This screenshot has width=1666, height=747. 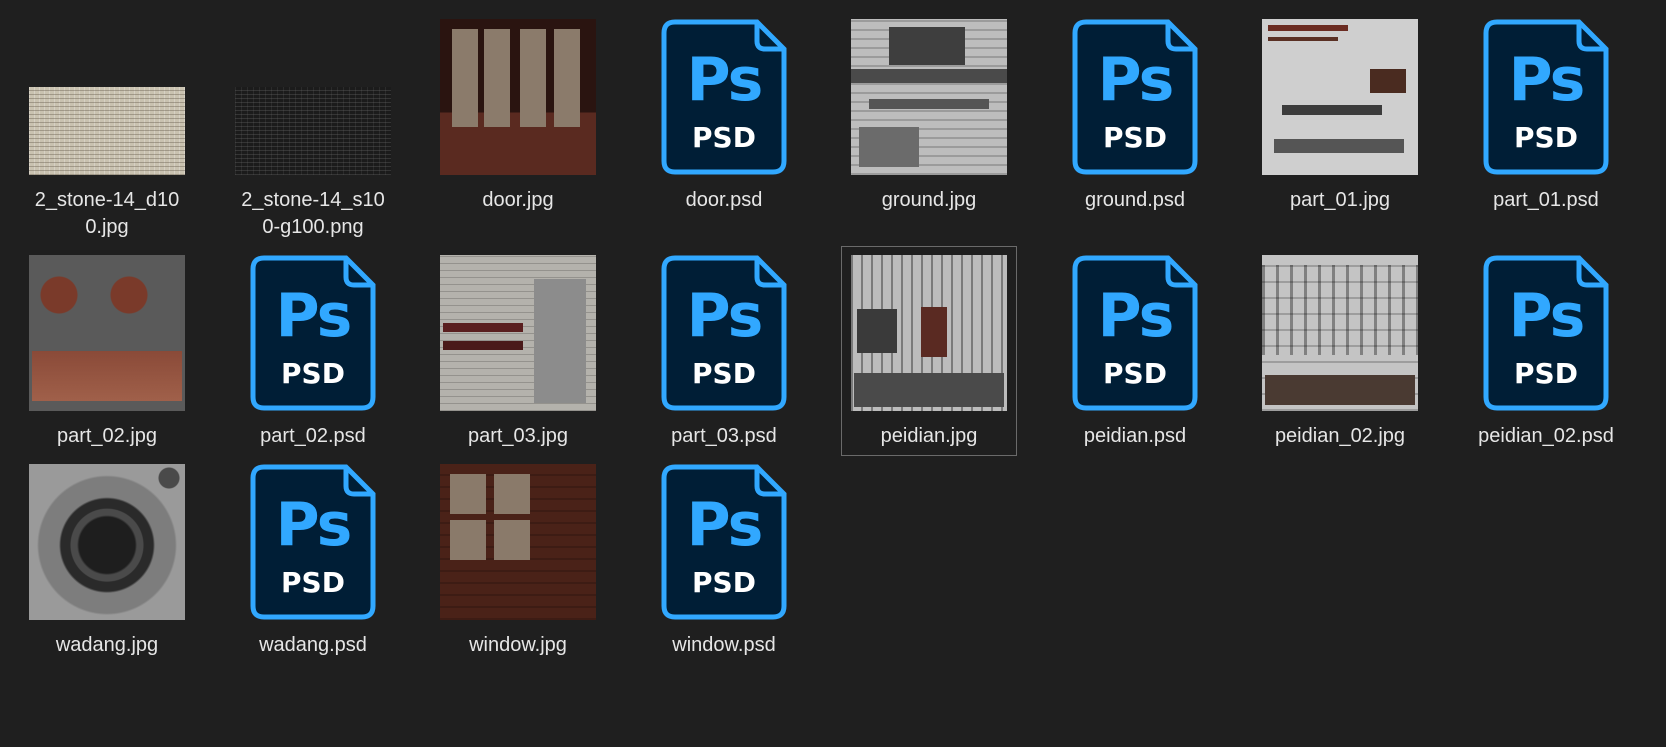 What do you see at coordinates (518, 542) in the screenshot?
I see `thumbnail-window` at bounding box center [518, 542].